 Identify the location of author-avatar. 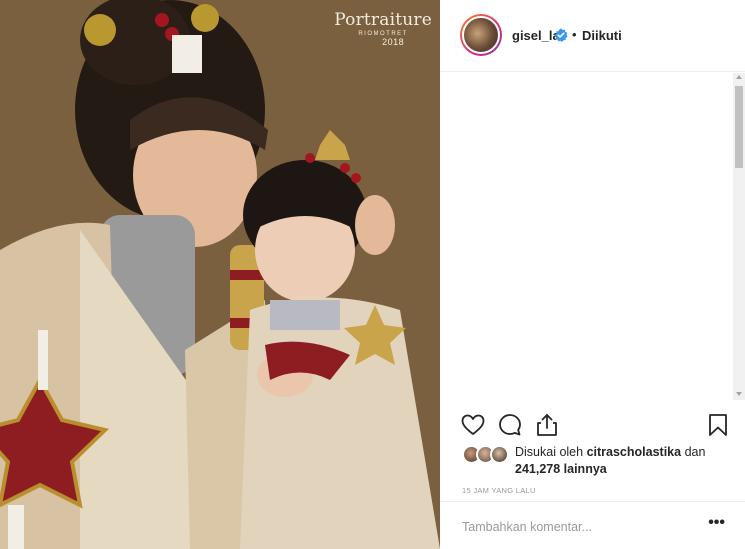
(481, 35).